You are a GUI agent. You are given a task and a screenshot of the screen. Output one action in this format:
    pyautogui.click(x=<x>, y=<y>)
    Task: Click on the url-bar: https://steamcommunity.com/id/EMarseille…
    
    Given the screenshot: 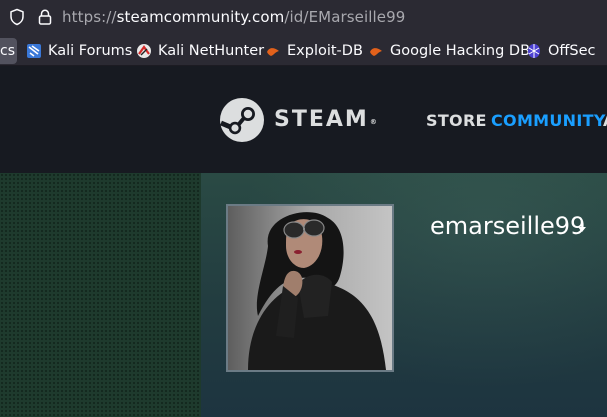 What is the action you would take?
    pyautogui.click(x=303, y=17)
    